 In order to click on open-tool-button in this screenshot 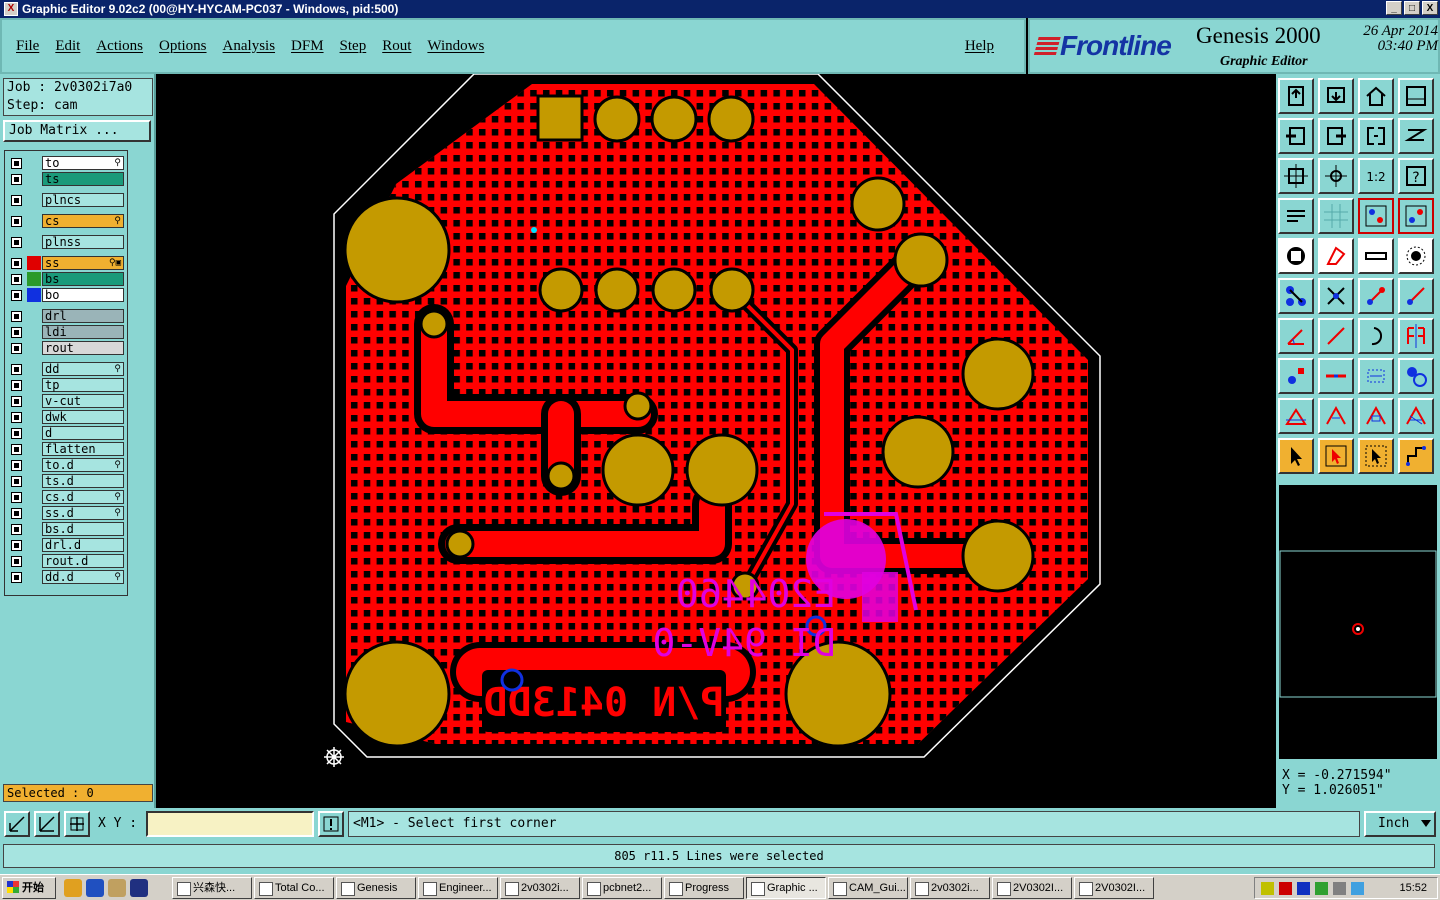, I will do `click(1296, 96)`.